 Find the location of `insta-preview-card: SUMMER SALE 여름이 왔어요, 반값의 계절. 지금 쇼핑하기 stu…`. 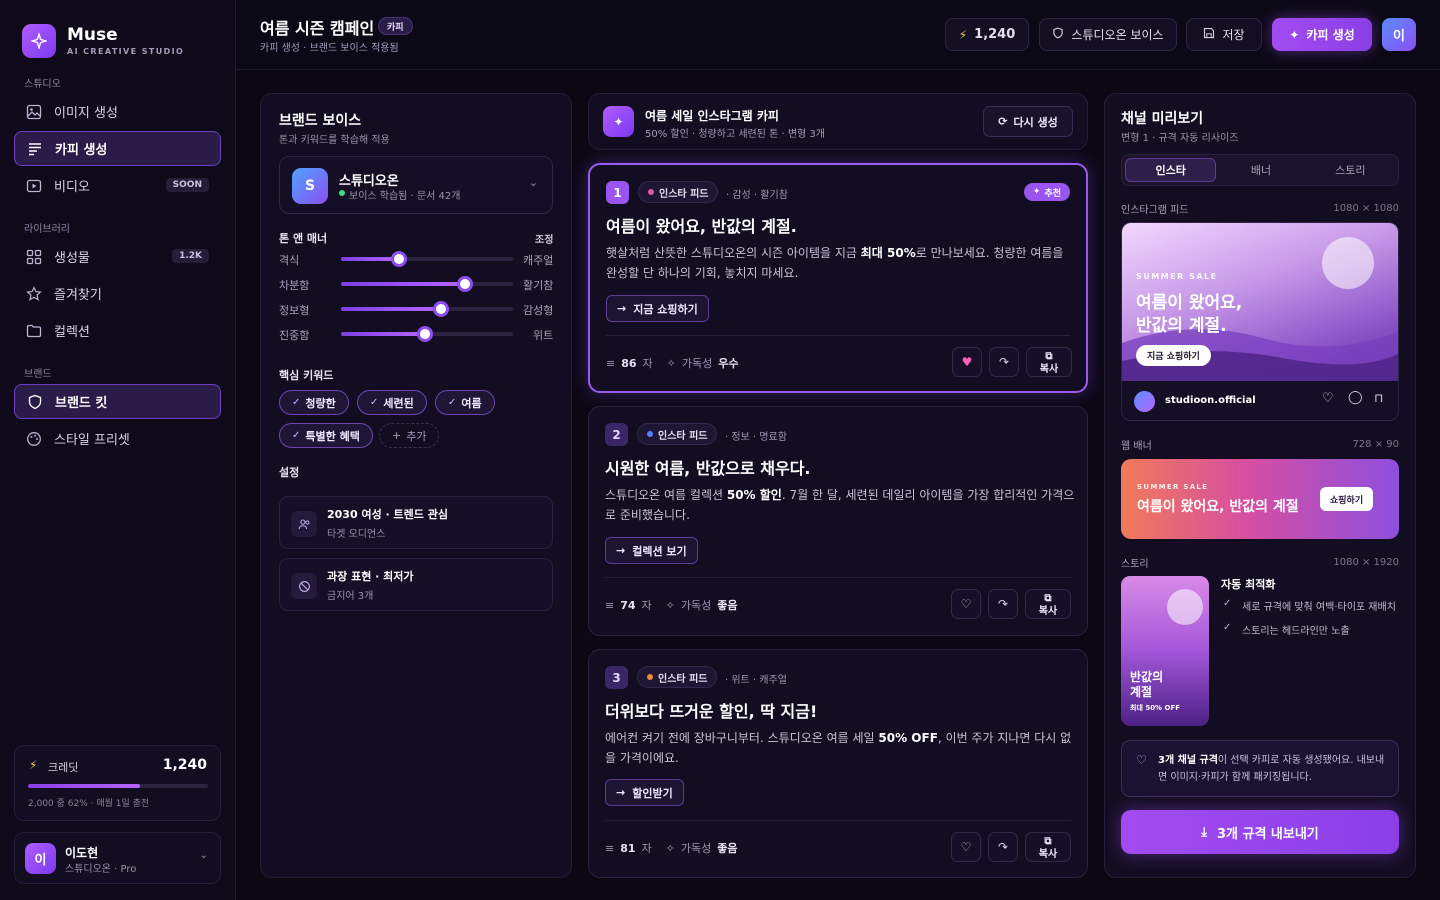

insta-preview-card: SUMMER SALE 여름이 왔어요, 반값의 계절. 지금 쇼핑하기 stu… is located at coordinates (1260, 321).